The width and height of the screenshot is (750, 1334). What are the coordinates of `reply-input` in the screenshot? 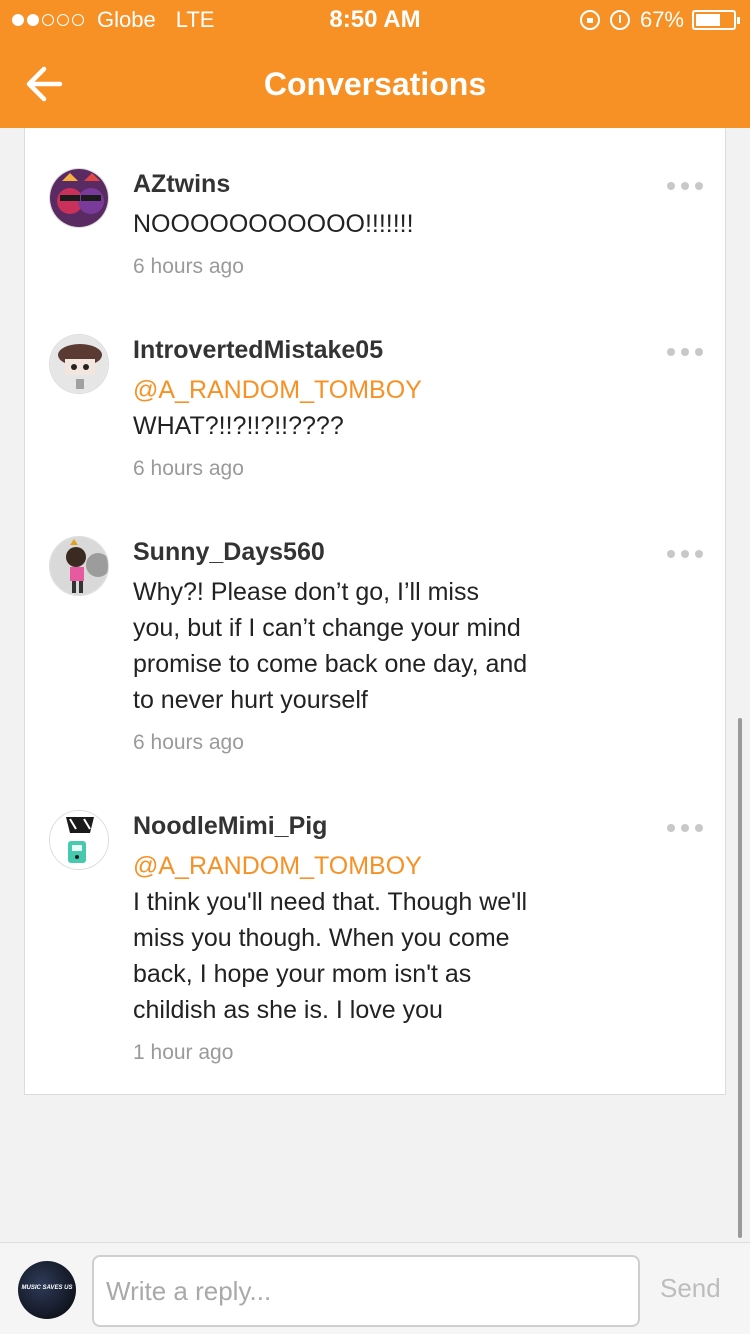 It's located at (366, 1291).